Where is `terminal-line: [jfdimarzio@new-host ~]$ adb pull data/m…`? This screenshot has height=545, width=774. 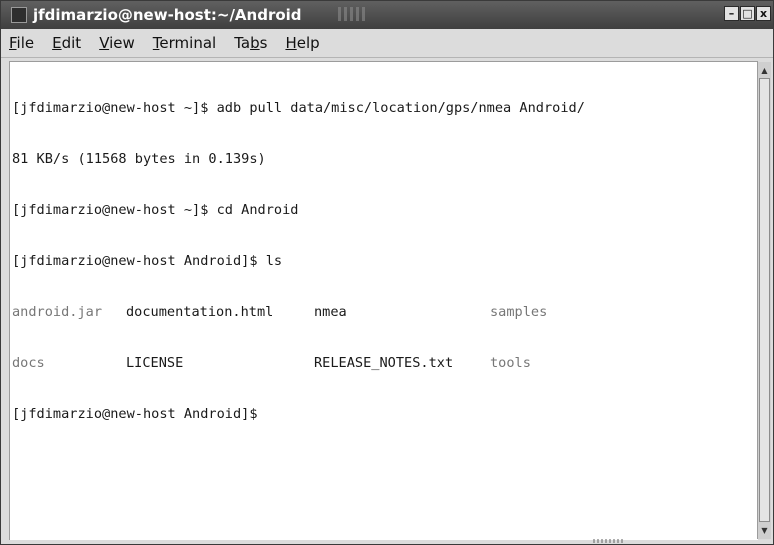
terminal-line: [jfdimarzio@new-host ~]$ adb pull data/m… is located at coordinates (298, 108).